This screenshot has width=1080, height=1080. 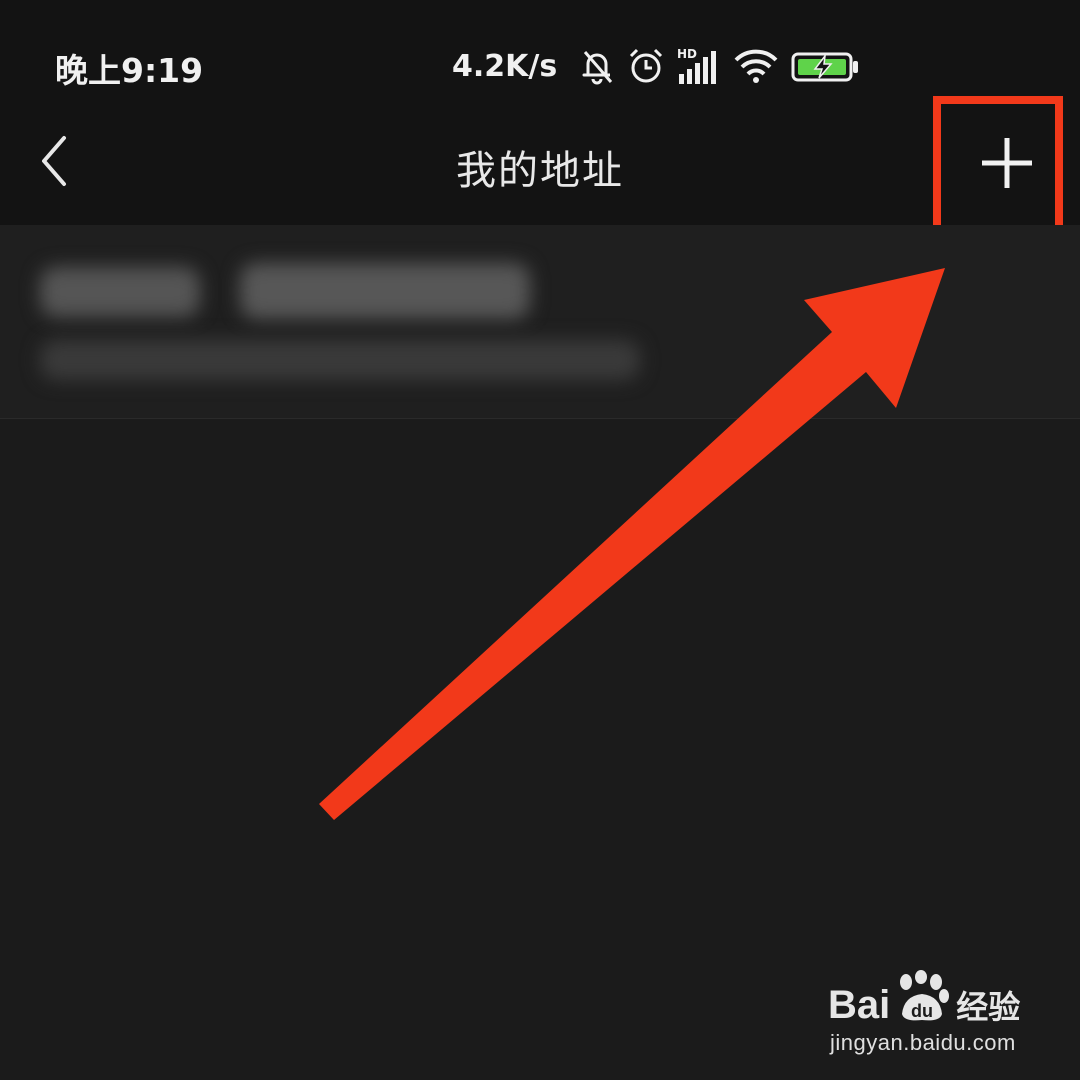 What do you see at coordinates (540, 171) in the screenshot?
I see `page-title: 我的地址` at bounding box center [540, 171].